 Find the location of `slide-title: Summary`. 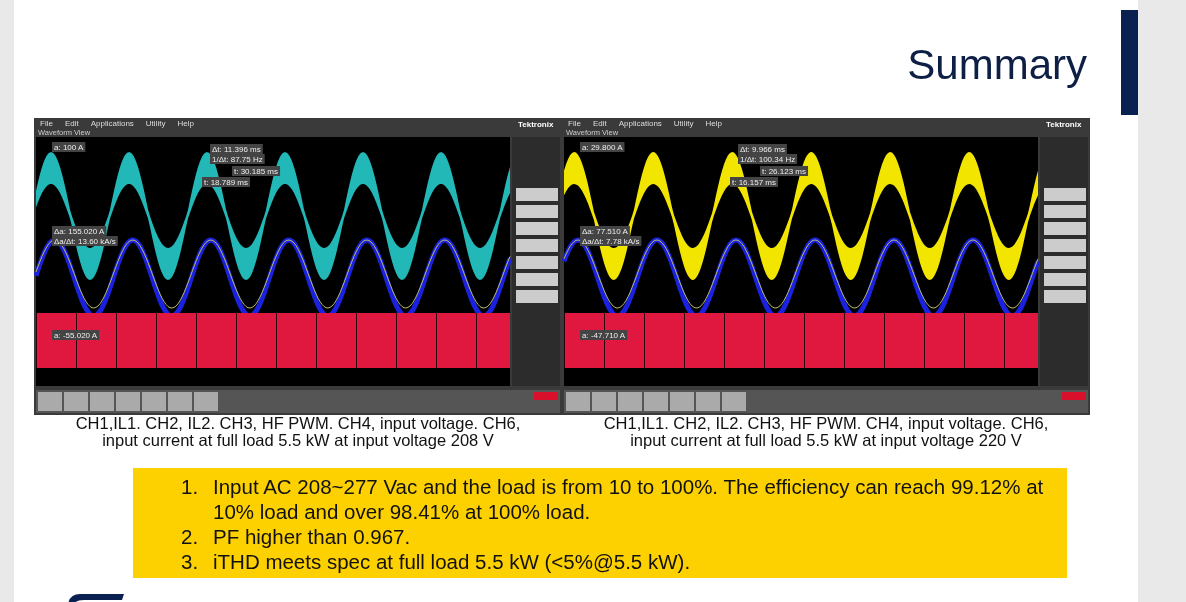

slide-title: Summary is located at coordinates (997, 65).